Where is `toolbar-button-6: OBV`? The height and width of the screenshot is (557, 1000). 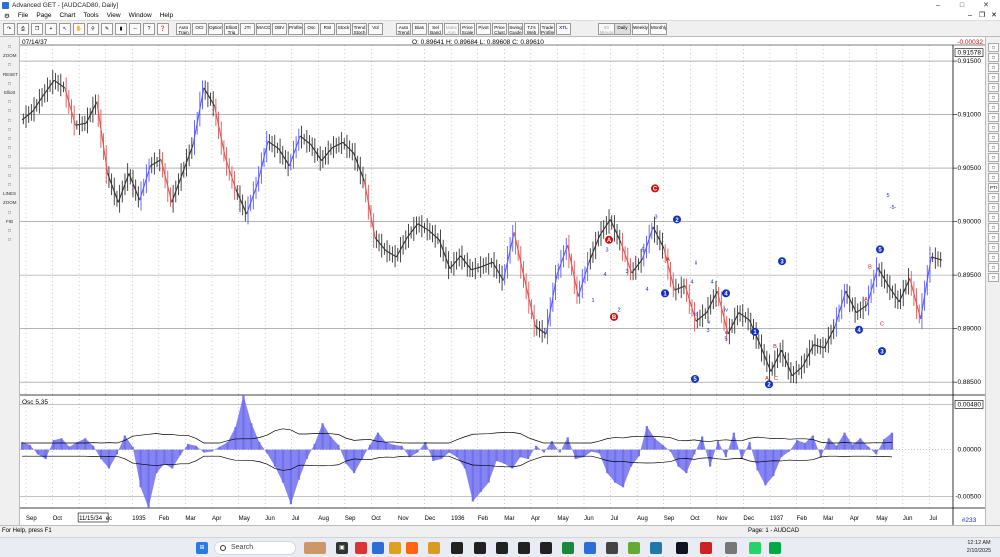
toolbar-button-6: OBV is located at coordinates (279, 29).